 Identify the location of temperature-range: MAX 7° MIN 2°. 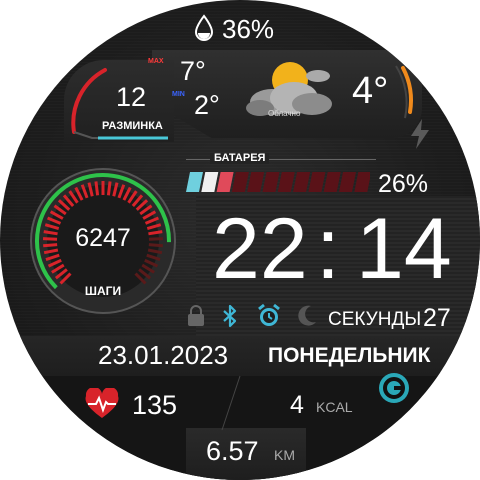
(183, 91).